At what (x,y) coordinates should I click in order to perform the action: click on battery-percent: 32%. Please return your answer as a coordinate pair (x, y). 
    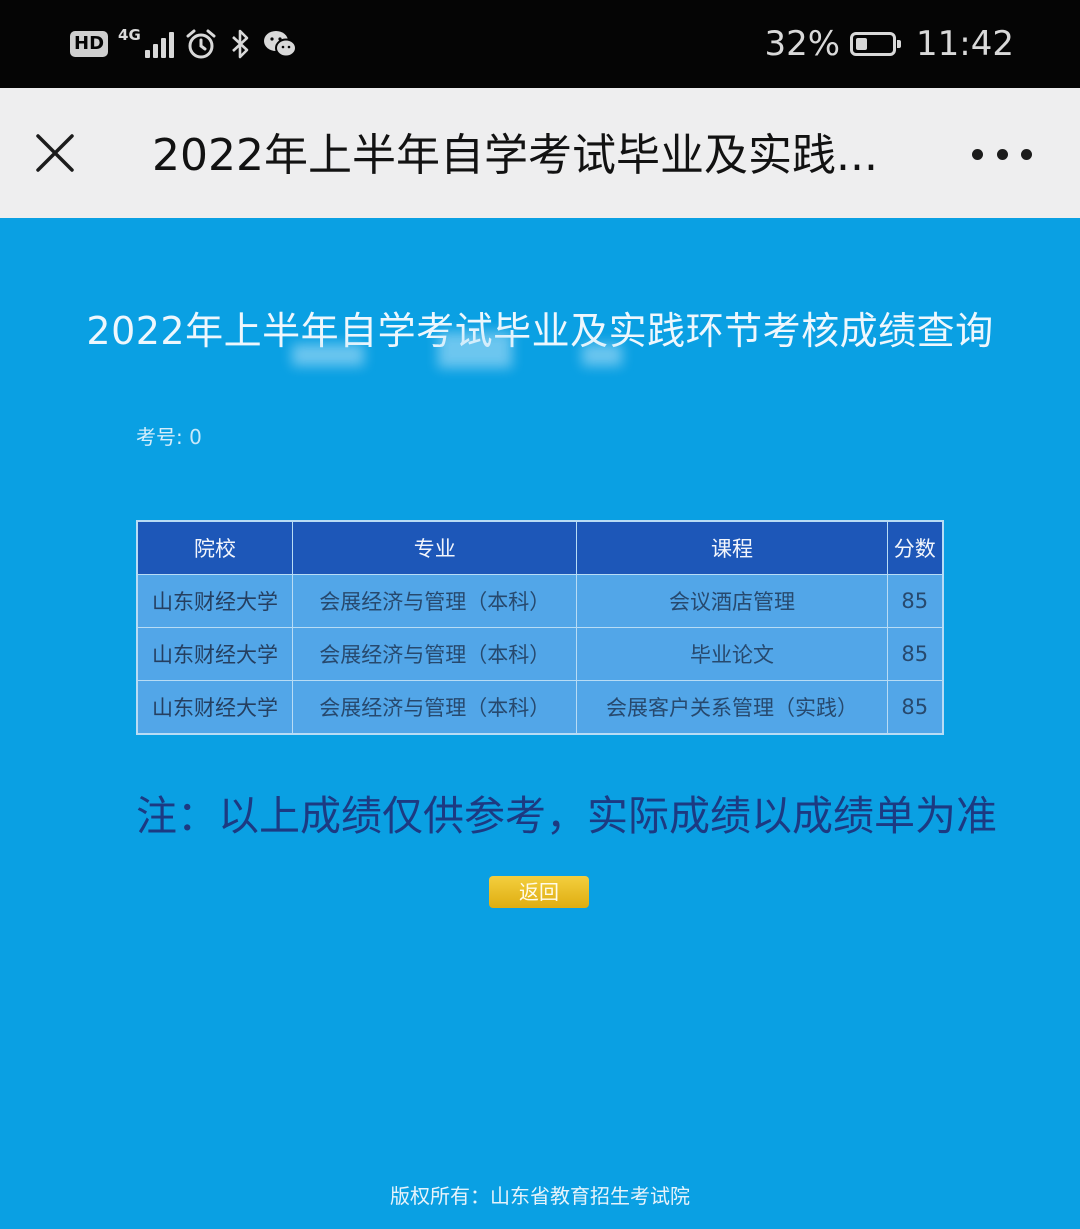
    Looking at the image, I should click on (802, 44).